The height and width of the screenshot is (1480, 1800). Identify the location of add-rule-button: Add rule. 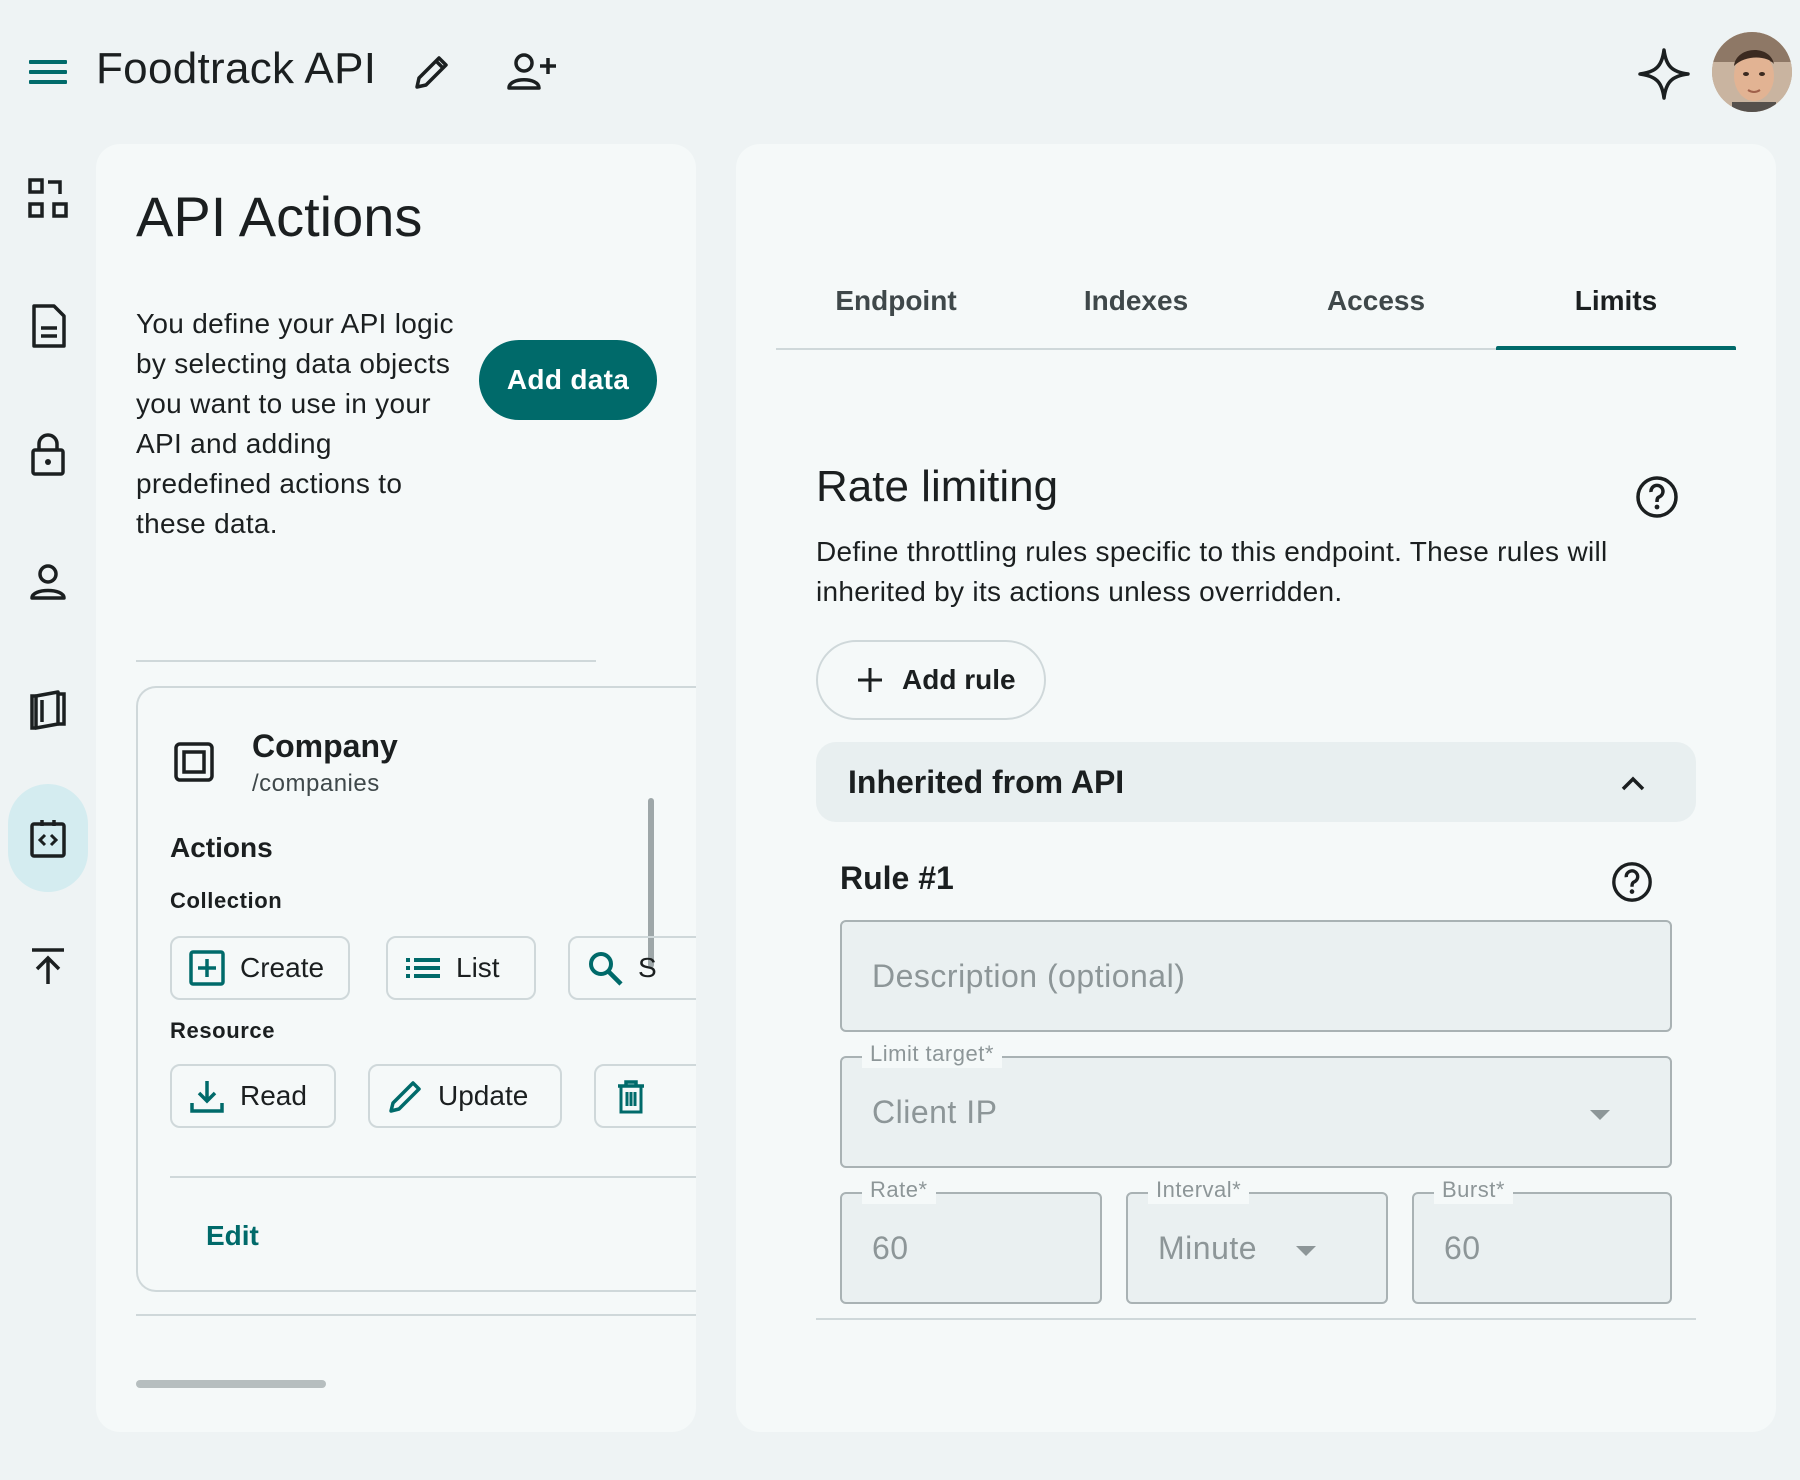
(931, 680).